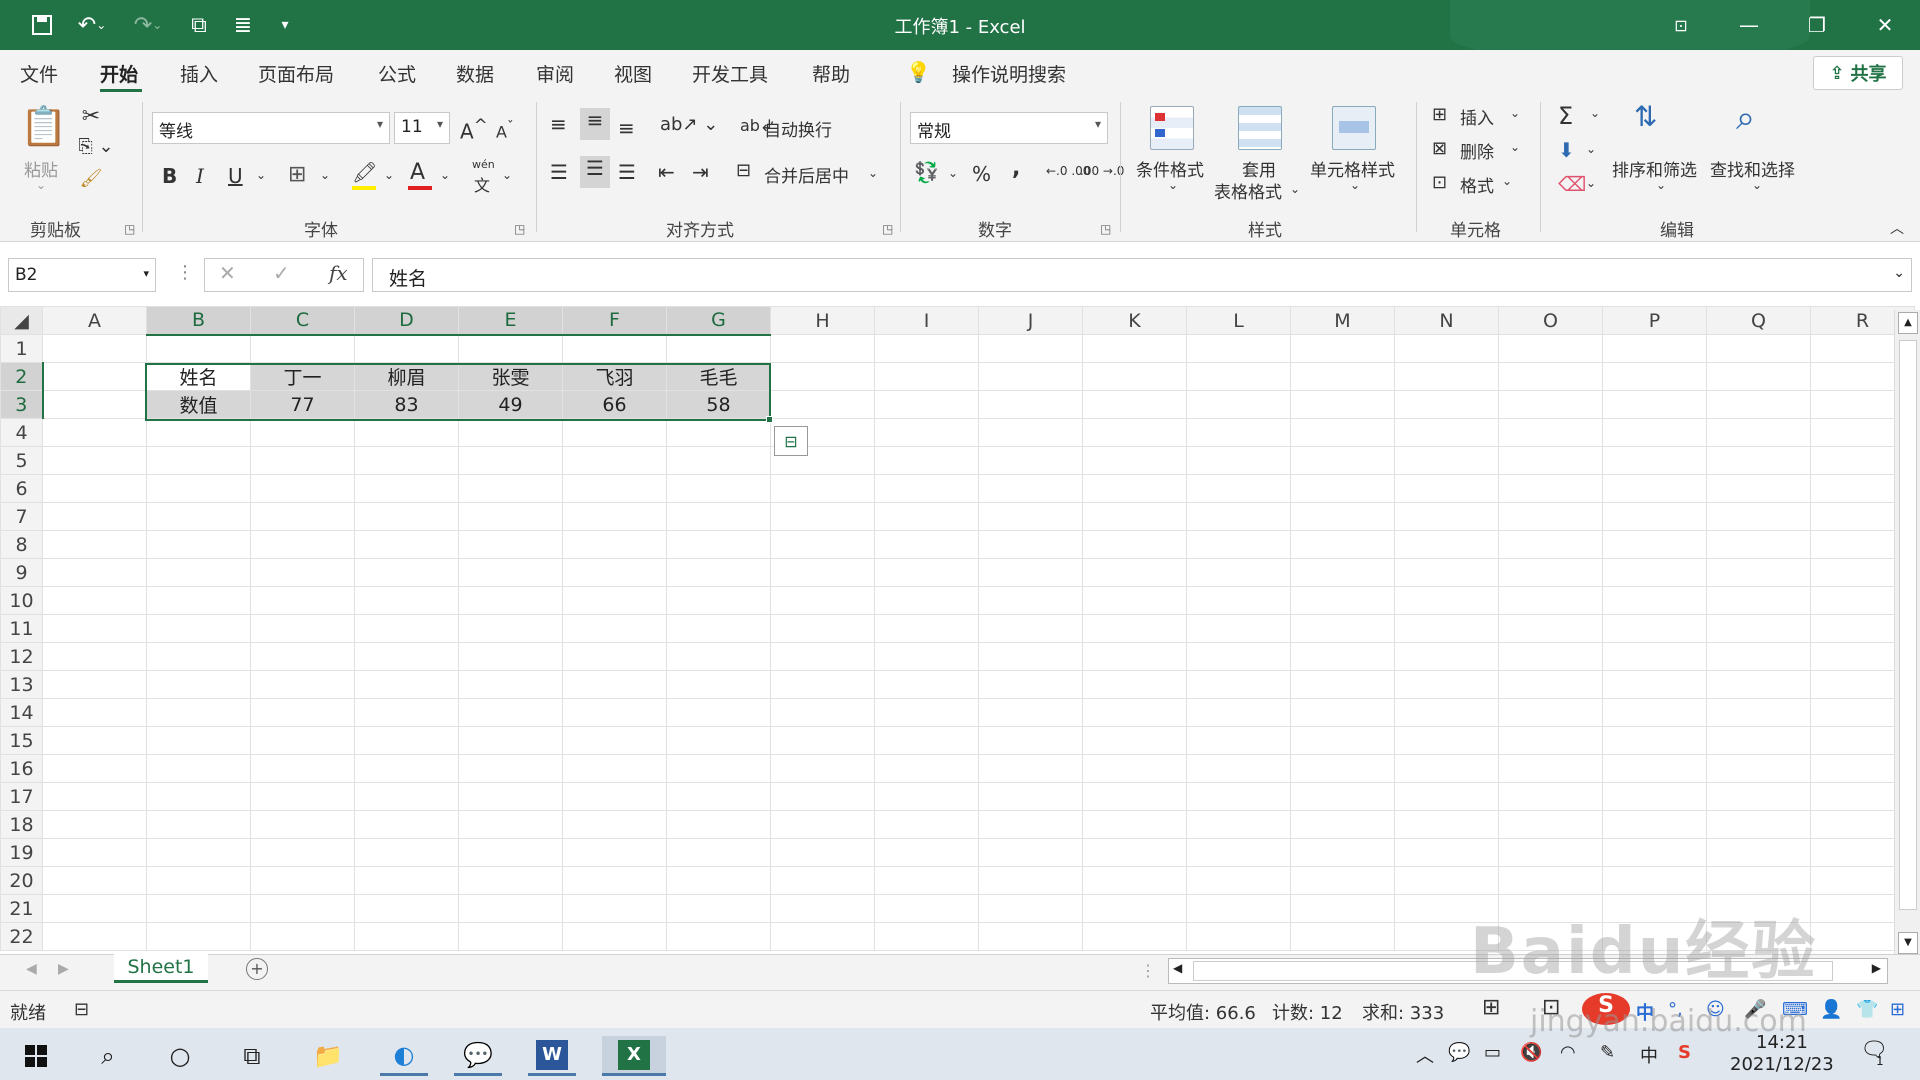  What do you see at coordinates (198, 404) in the screenshot?
I see `cell: 数值` at bounding box center [198, 404].